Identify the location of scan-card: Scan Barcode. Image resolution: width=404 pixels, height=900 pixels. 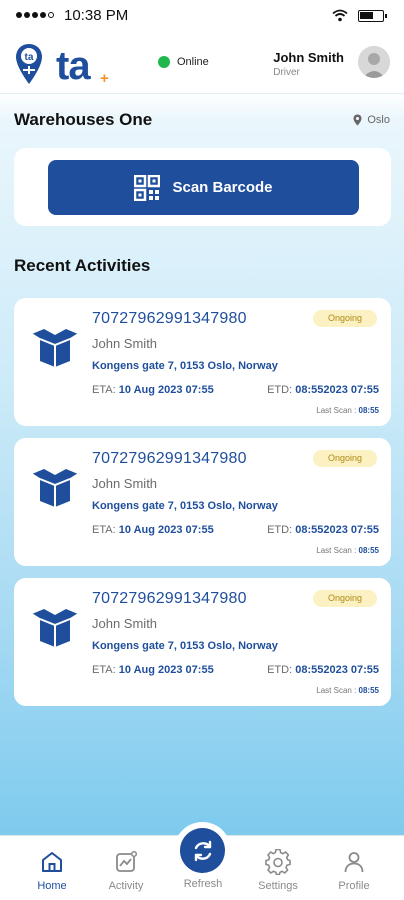
(202, 187).